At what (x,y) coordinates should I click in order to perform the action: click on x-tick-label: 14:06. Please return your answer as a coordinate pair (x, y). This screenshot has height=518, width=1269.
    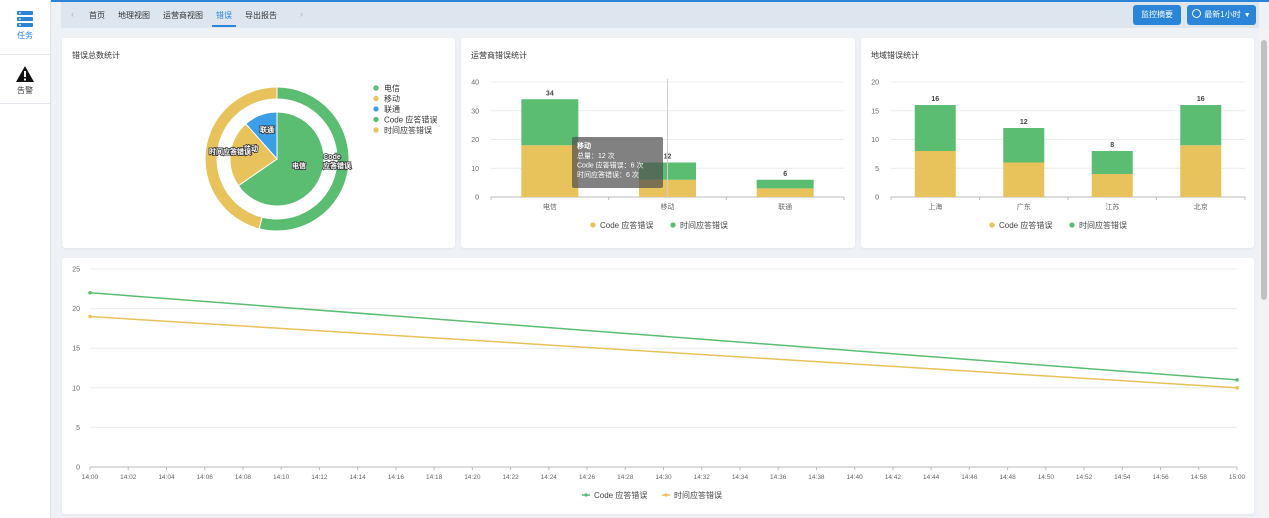
    Looking at the image, I should click on (205, 477).